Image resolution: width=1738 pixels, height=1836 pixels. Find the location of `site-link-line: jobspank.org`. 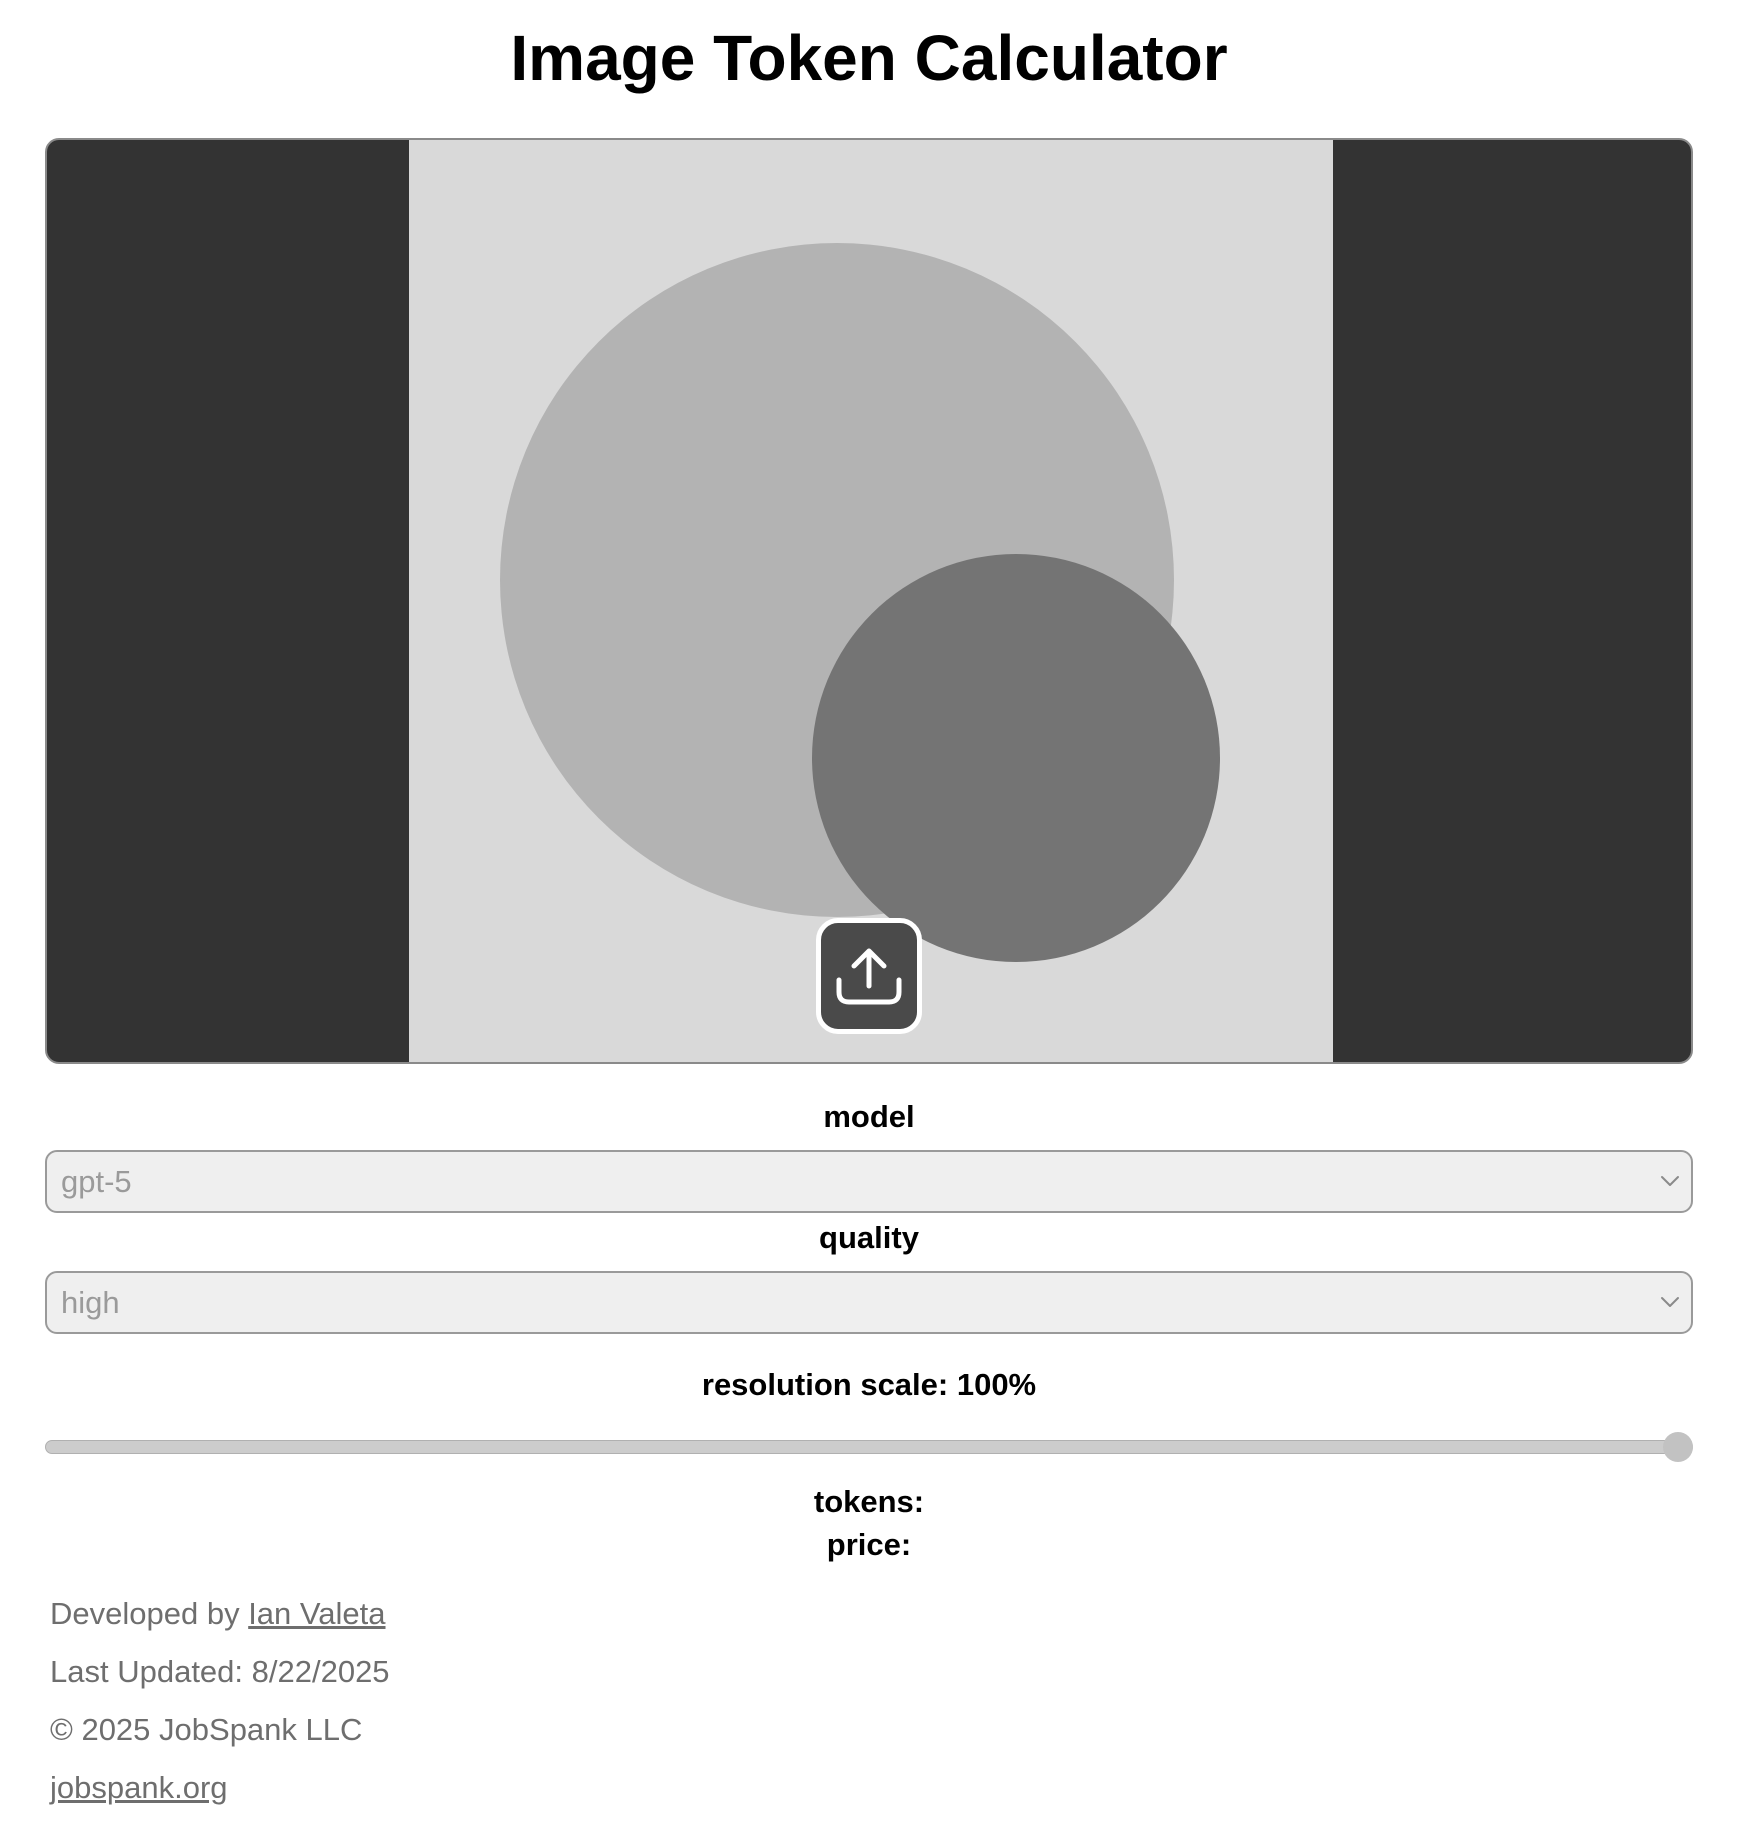

site-link-line: jobspank.org is located at coordinates (139, 1788).